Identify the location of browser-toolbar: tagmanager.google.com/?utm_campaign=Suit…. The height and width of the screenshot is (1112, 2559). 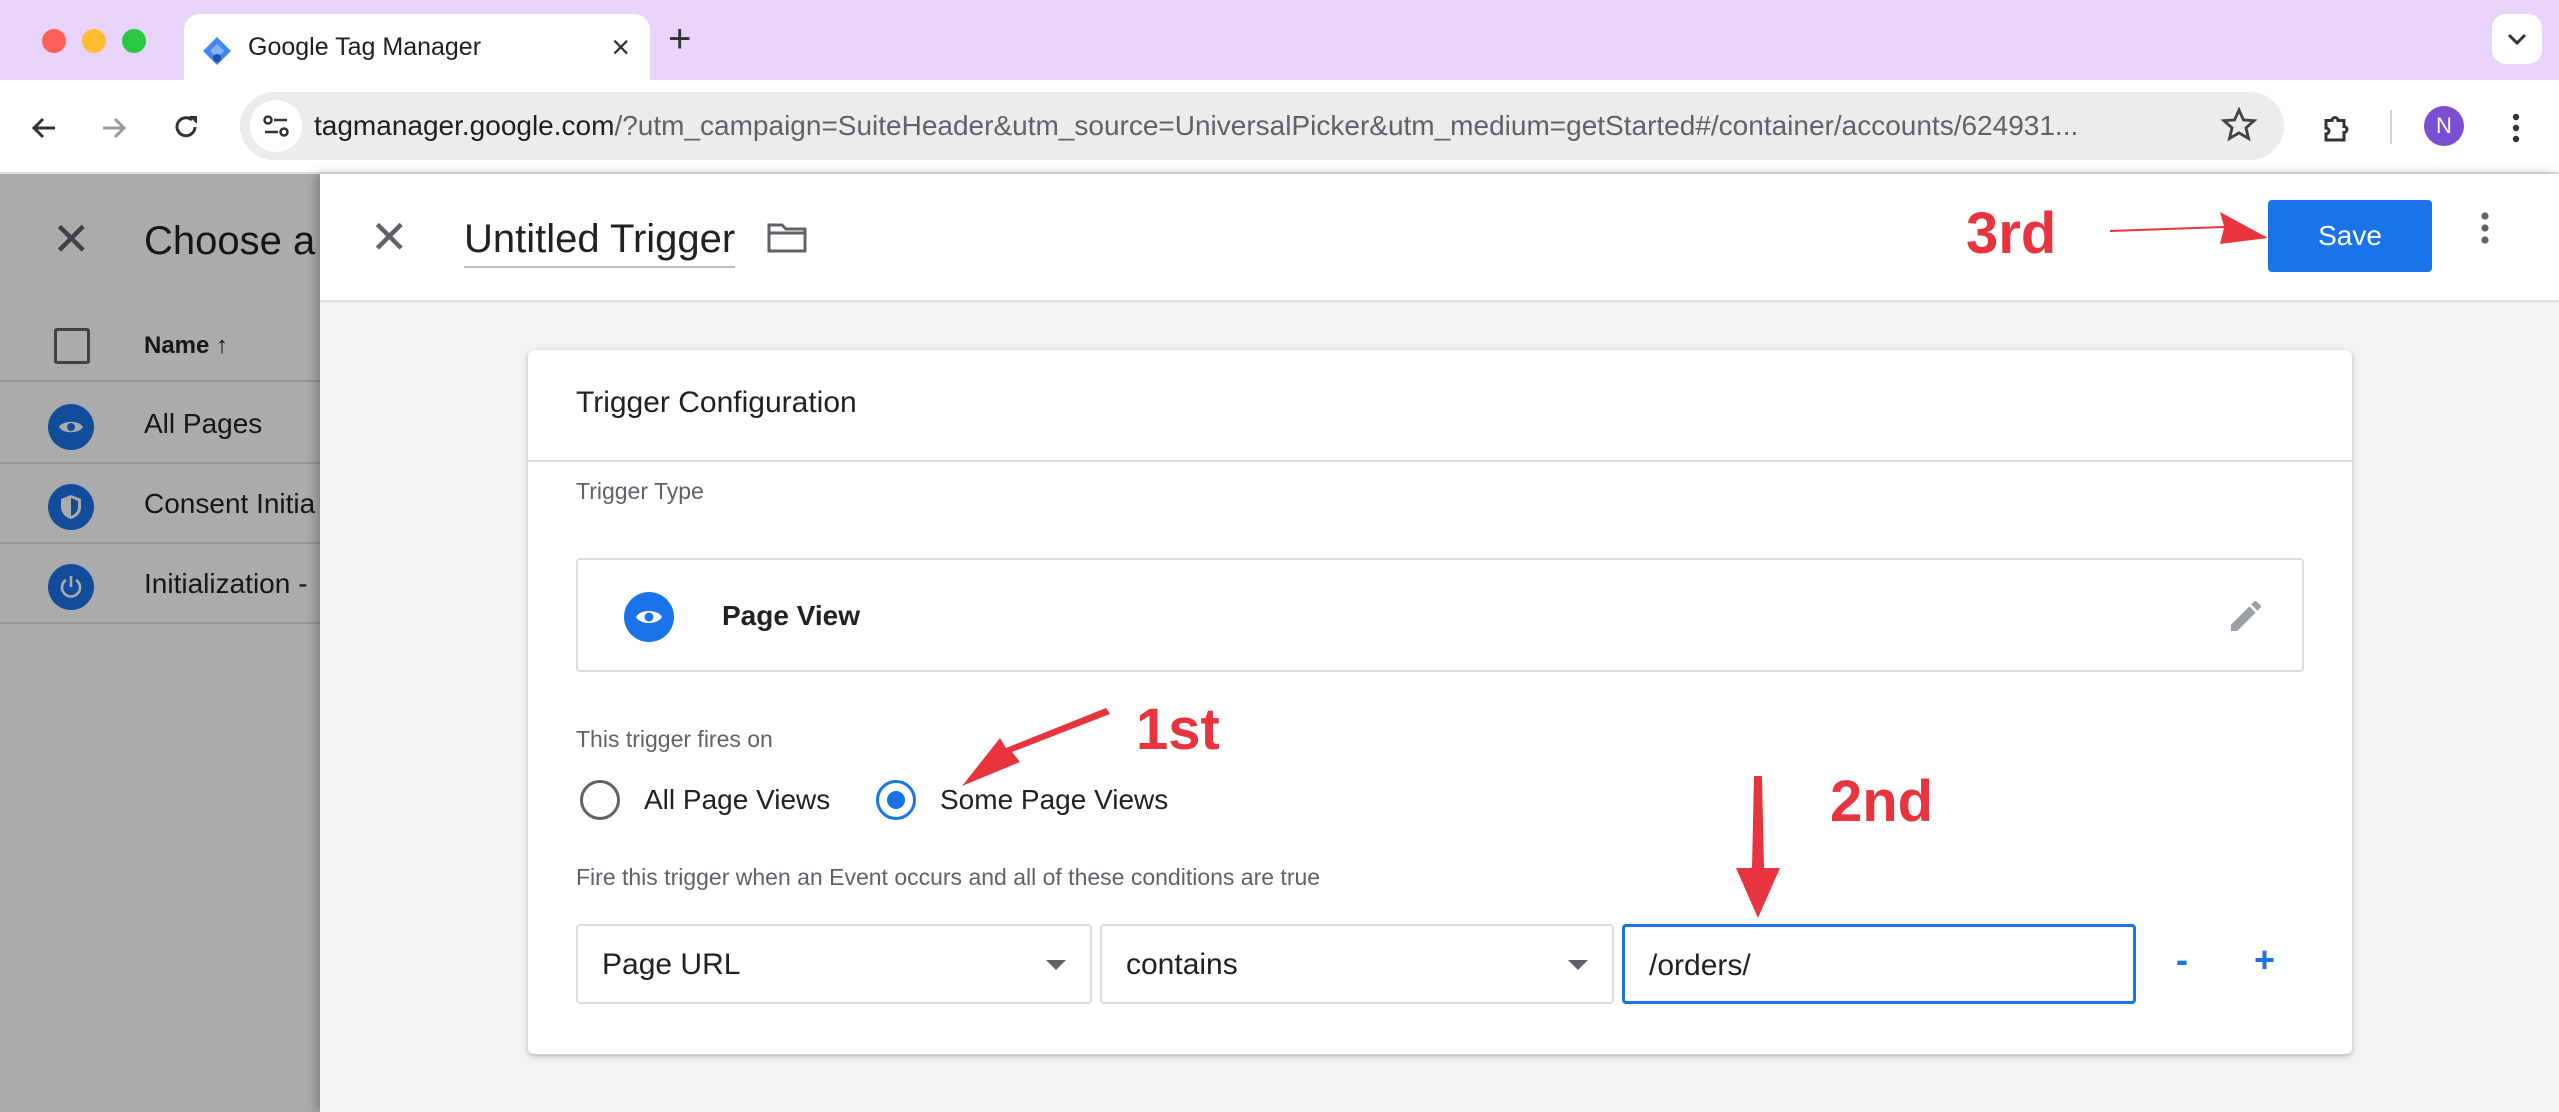
(1279, 127).